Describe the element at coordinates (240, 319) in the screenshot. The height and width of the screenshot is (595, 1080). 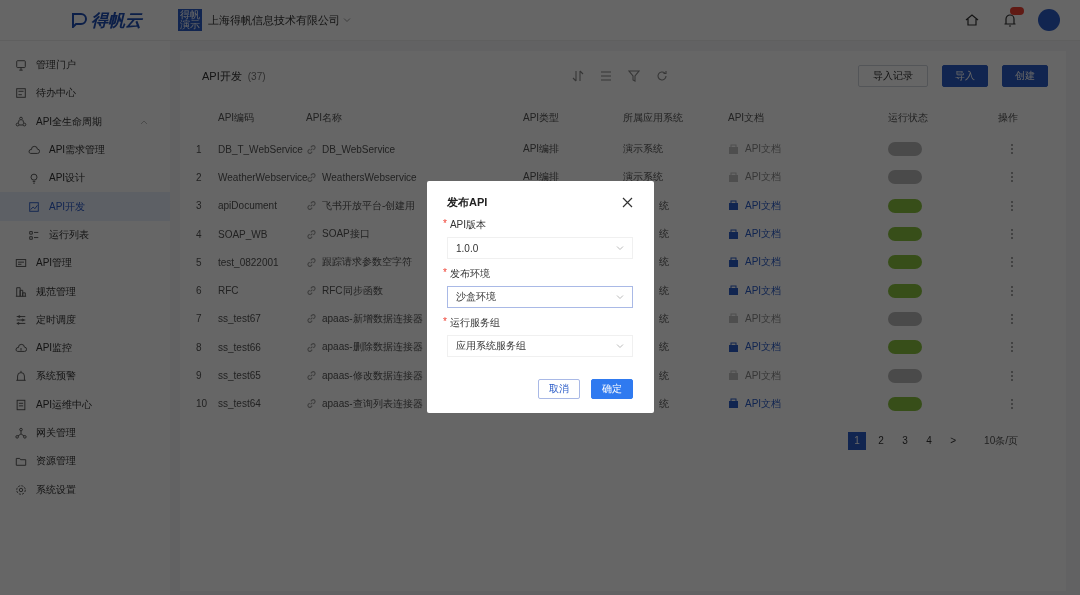
I see `table-cell-text: ss_test67` at that location.